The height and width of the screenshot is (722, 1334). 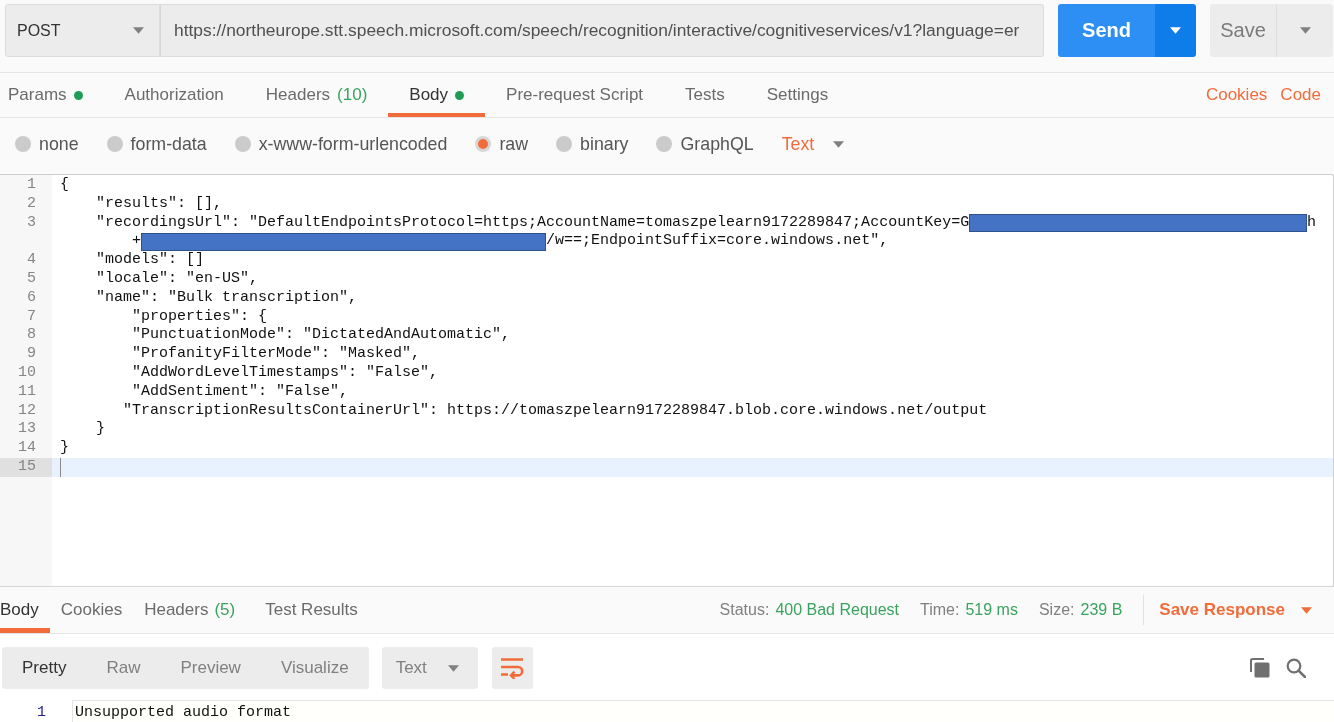 I want to click on code-line: "properties": {, so click(x=200, y=317).